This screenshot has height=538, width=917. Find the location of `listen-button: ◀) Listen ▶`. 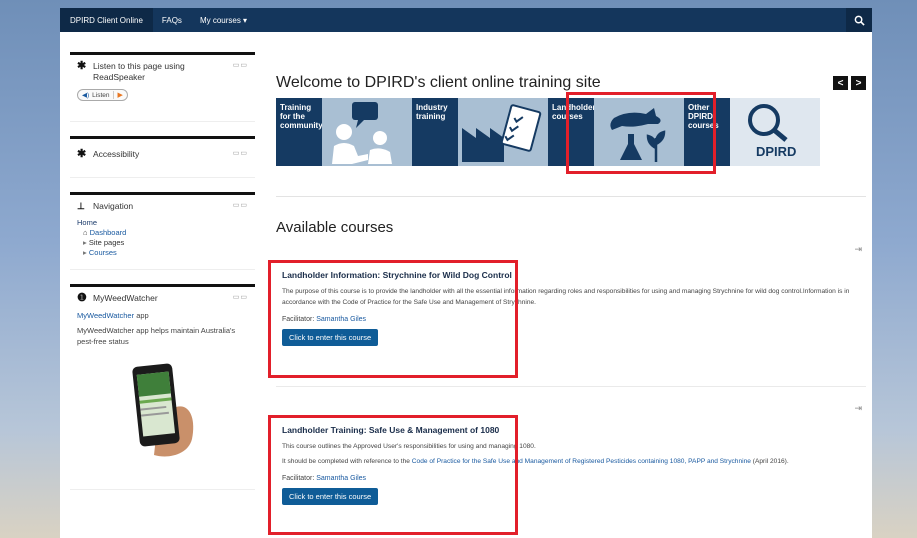

listen-button: ◀) Listen ▶ is located at coordinates (102, 95).